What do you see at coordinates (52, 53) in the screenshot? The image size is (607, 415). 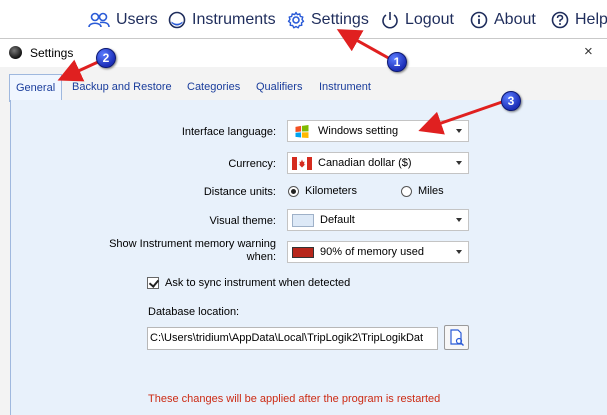 I see `dialog-title: Settings` at bounding box center [52, 53].